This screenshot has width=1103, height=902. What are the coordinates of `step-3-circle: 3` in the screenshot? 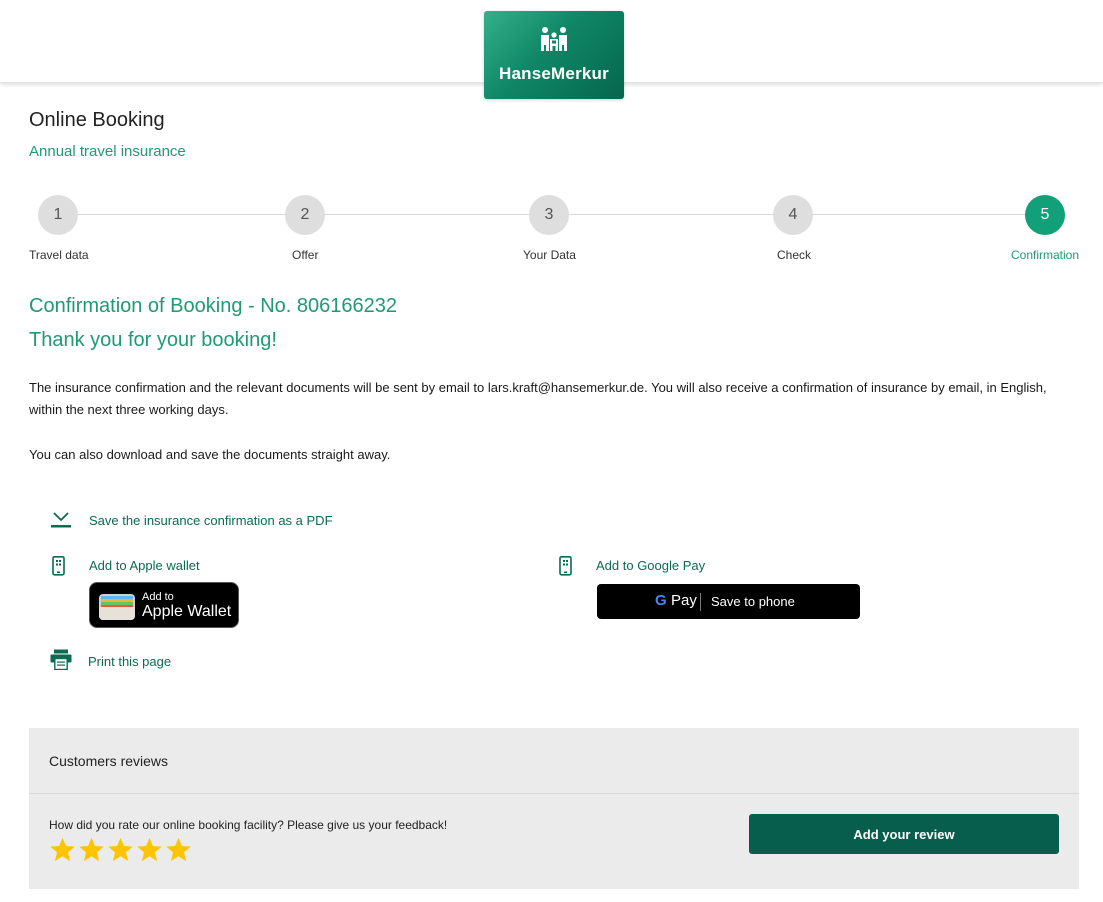 It's located at (549, 215).